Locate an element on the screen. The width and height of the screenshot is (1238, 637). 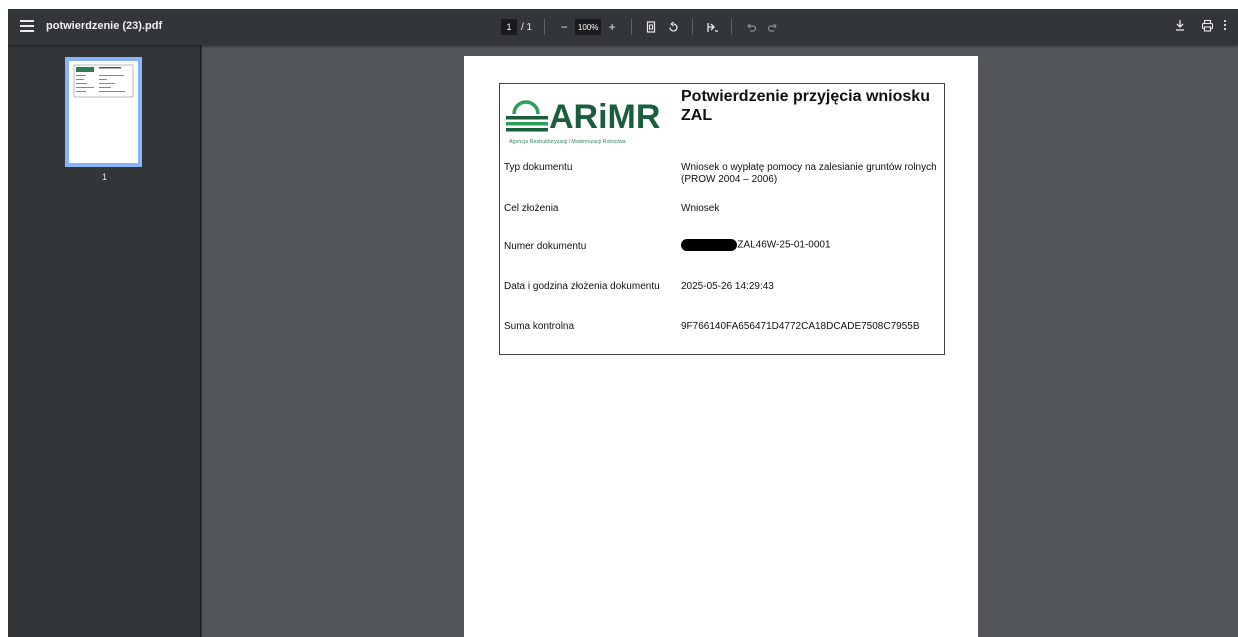
row-label-checksum: Suma kontrolna is located at coordinates (539, 326).